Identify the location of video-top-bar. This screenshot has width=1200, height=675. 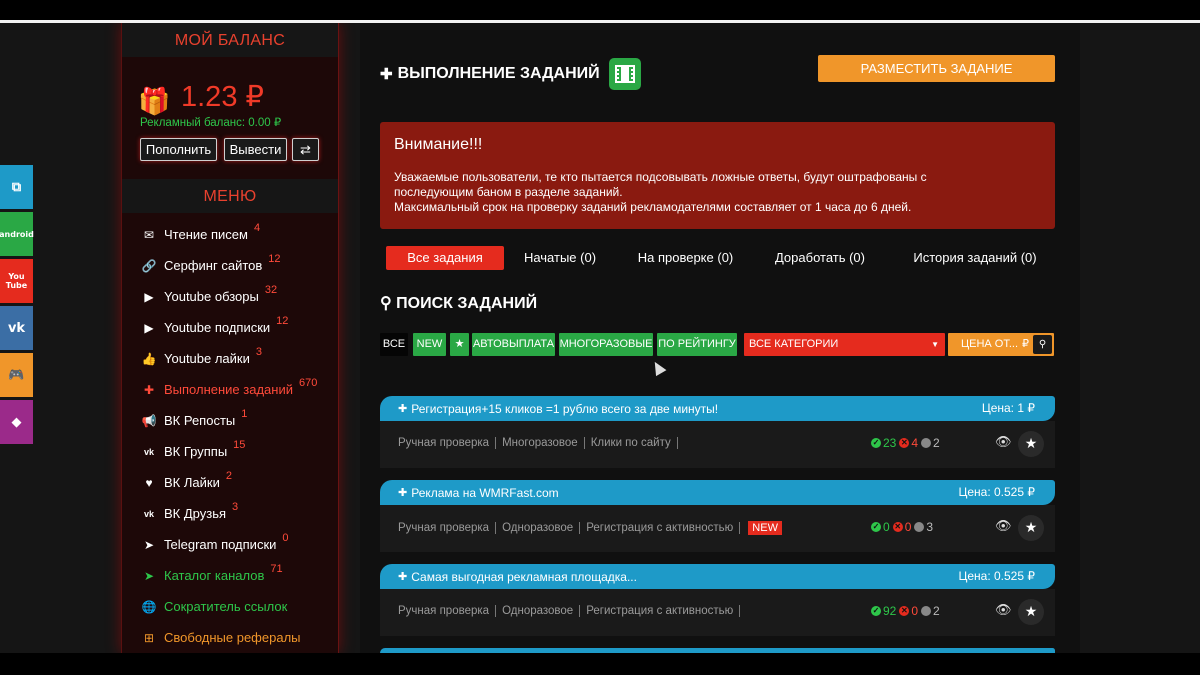
(600, 11).